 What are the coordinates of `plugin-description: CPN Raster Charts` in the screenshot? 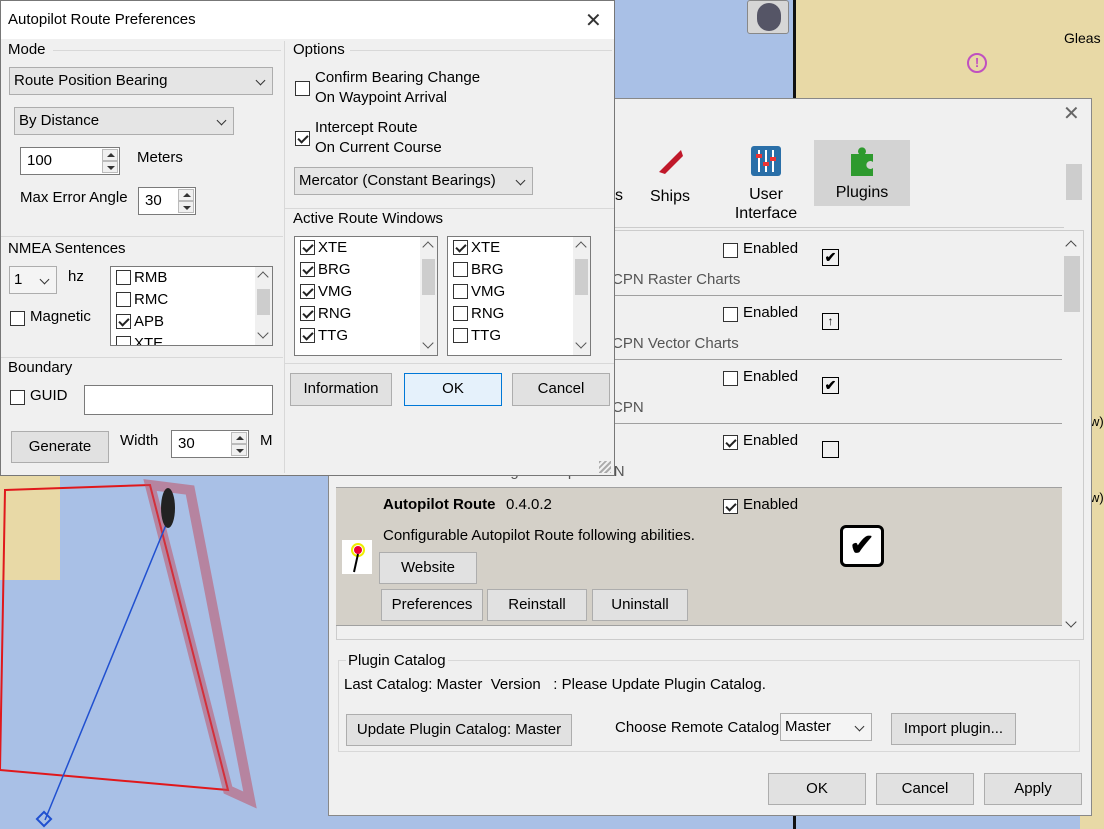 It's located at (676, 279).